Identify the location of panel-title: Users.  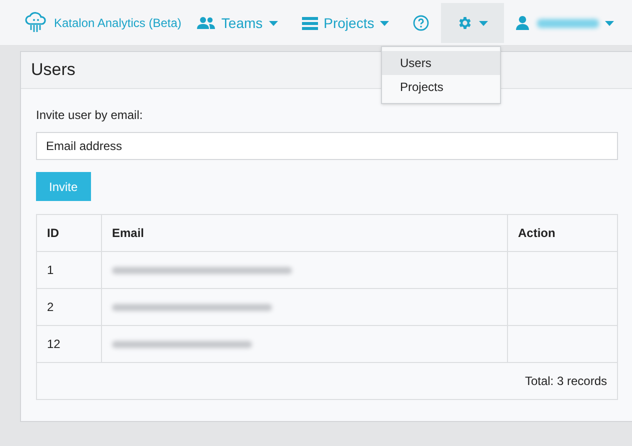
(53, 70).